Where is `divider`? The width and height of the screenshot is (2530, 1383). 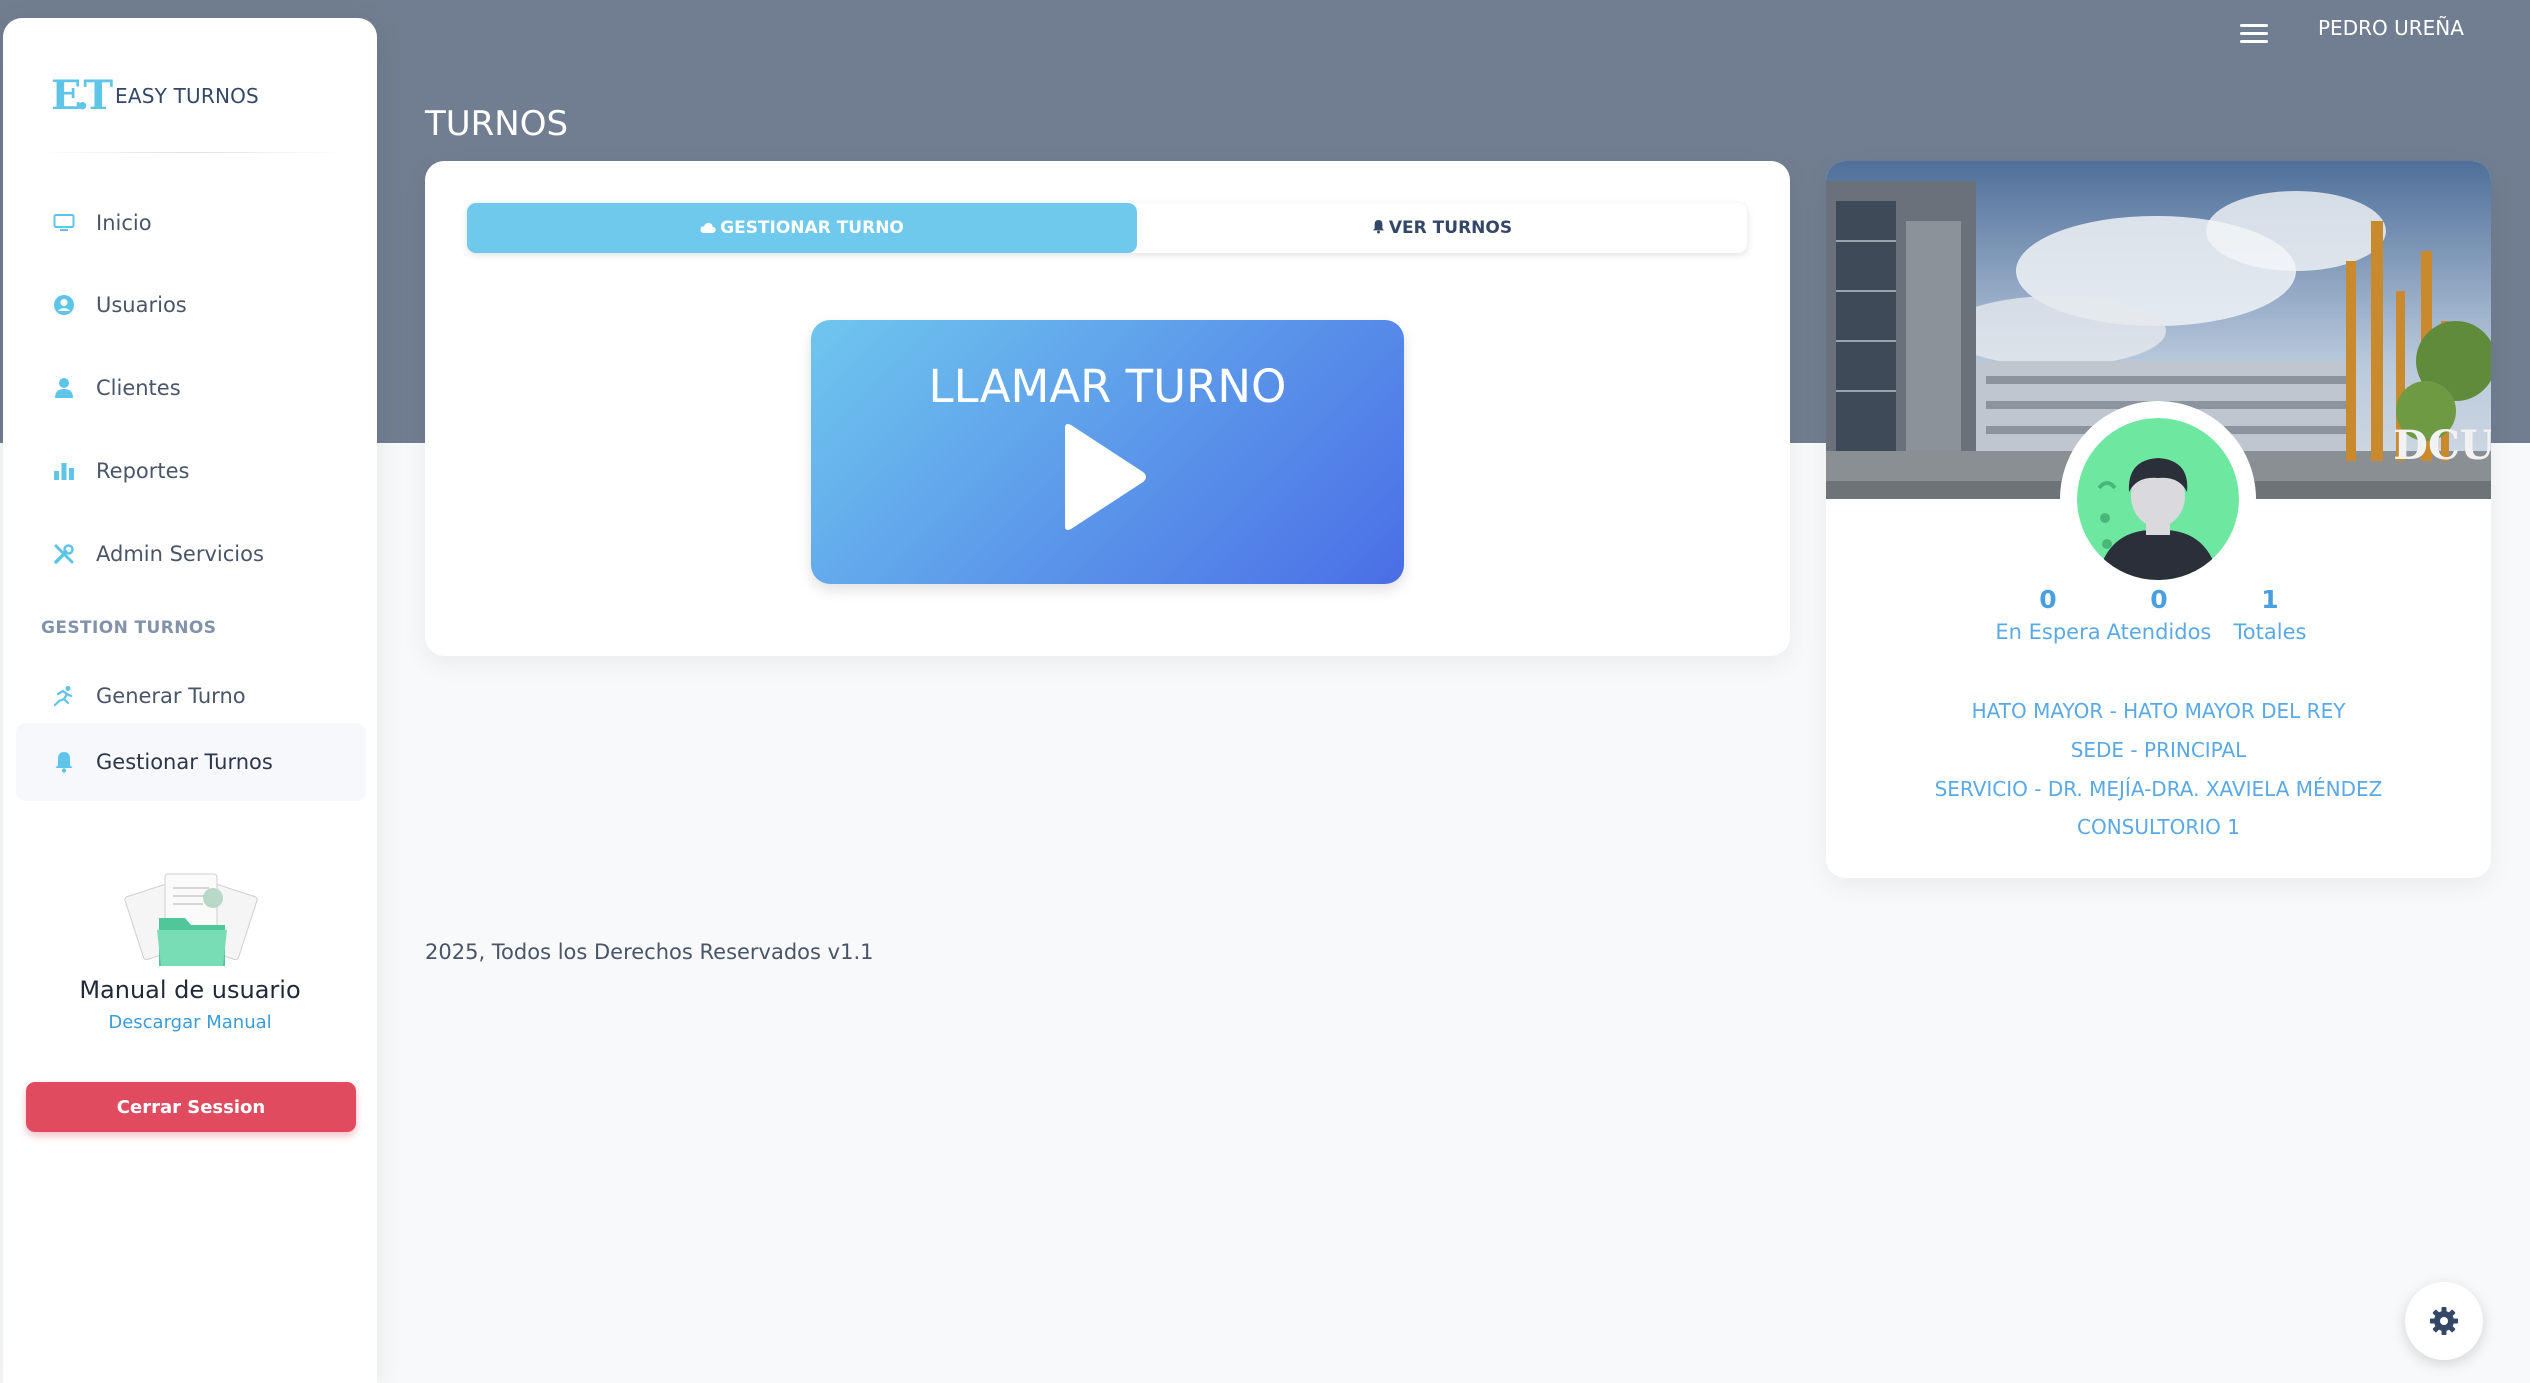 divider is located at coordinates (190, 152).